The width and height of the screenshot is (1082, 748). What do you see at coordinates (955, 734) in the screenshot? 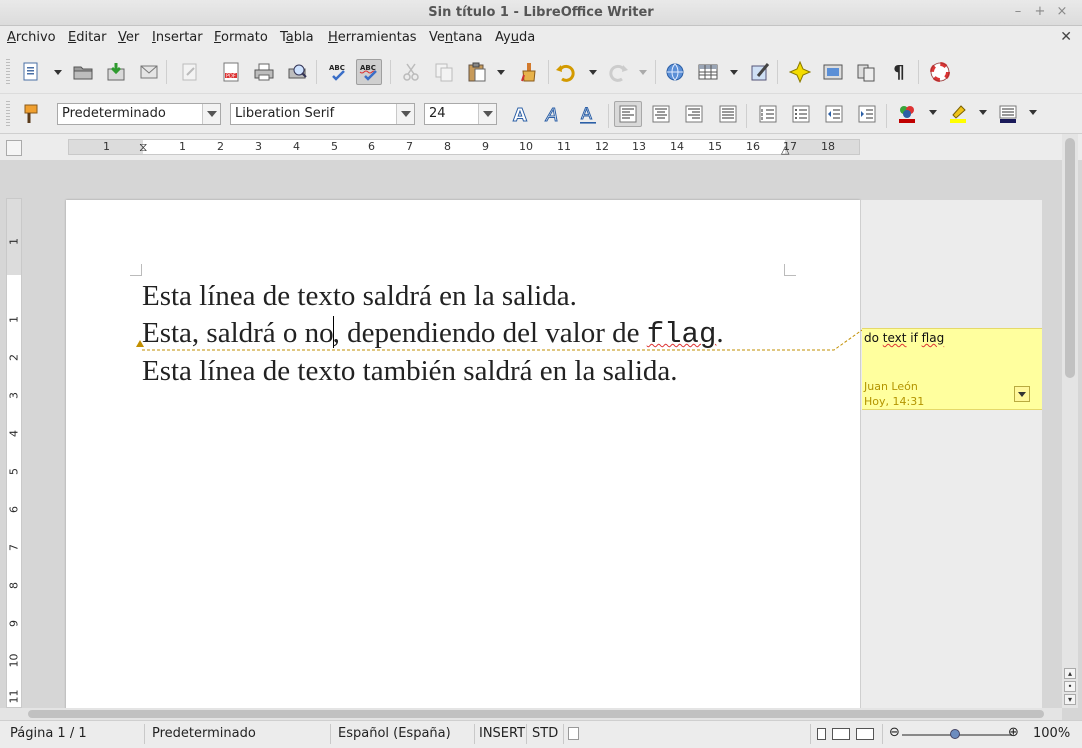
I see `zoom-slider-knob` at bounding box center [955, 734].